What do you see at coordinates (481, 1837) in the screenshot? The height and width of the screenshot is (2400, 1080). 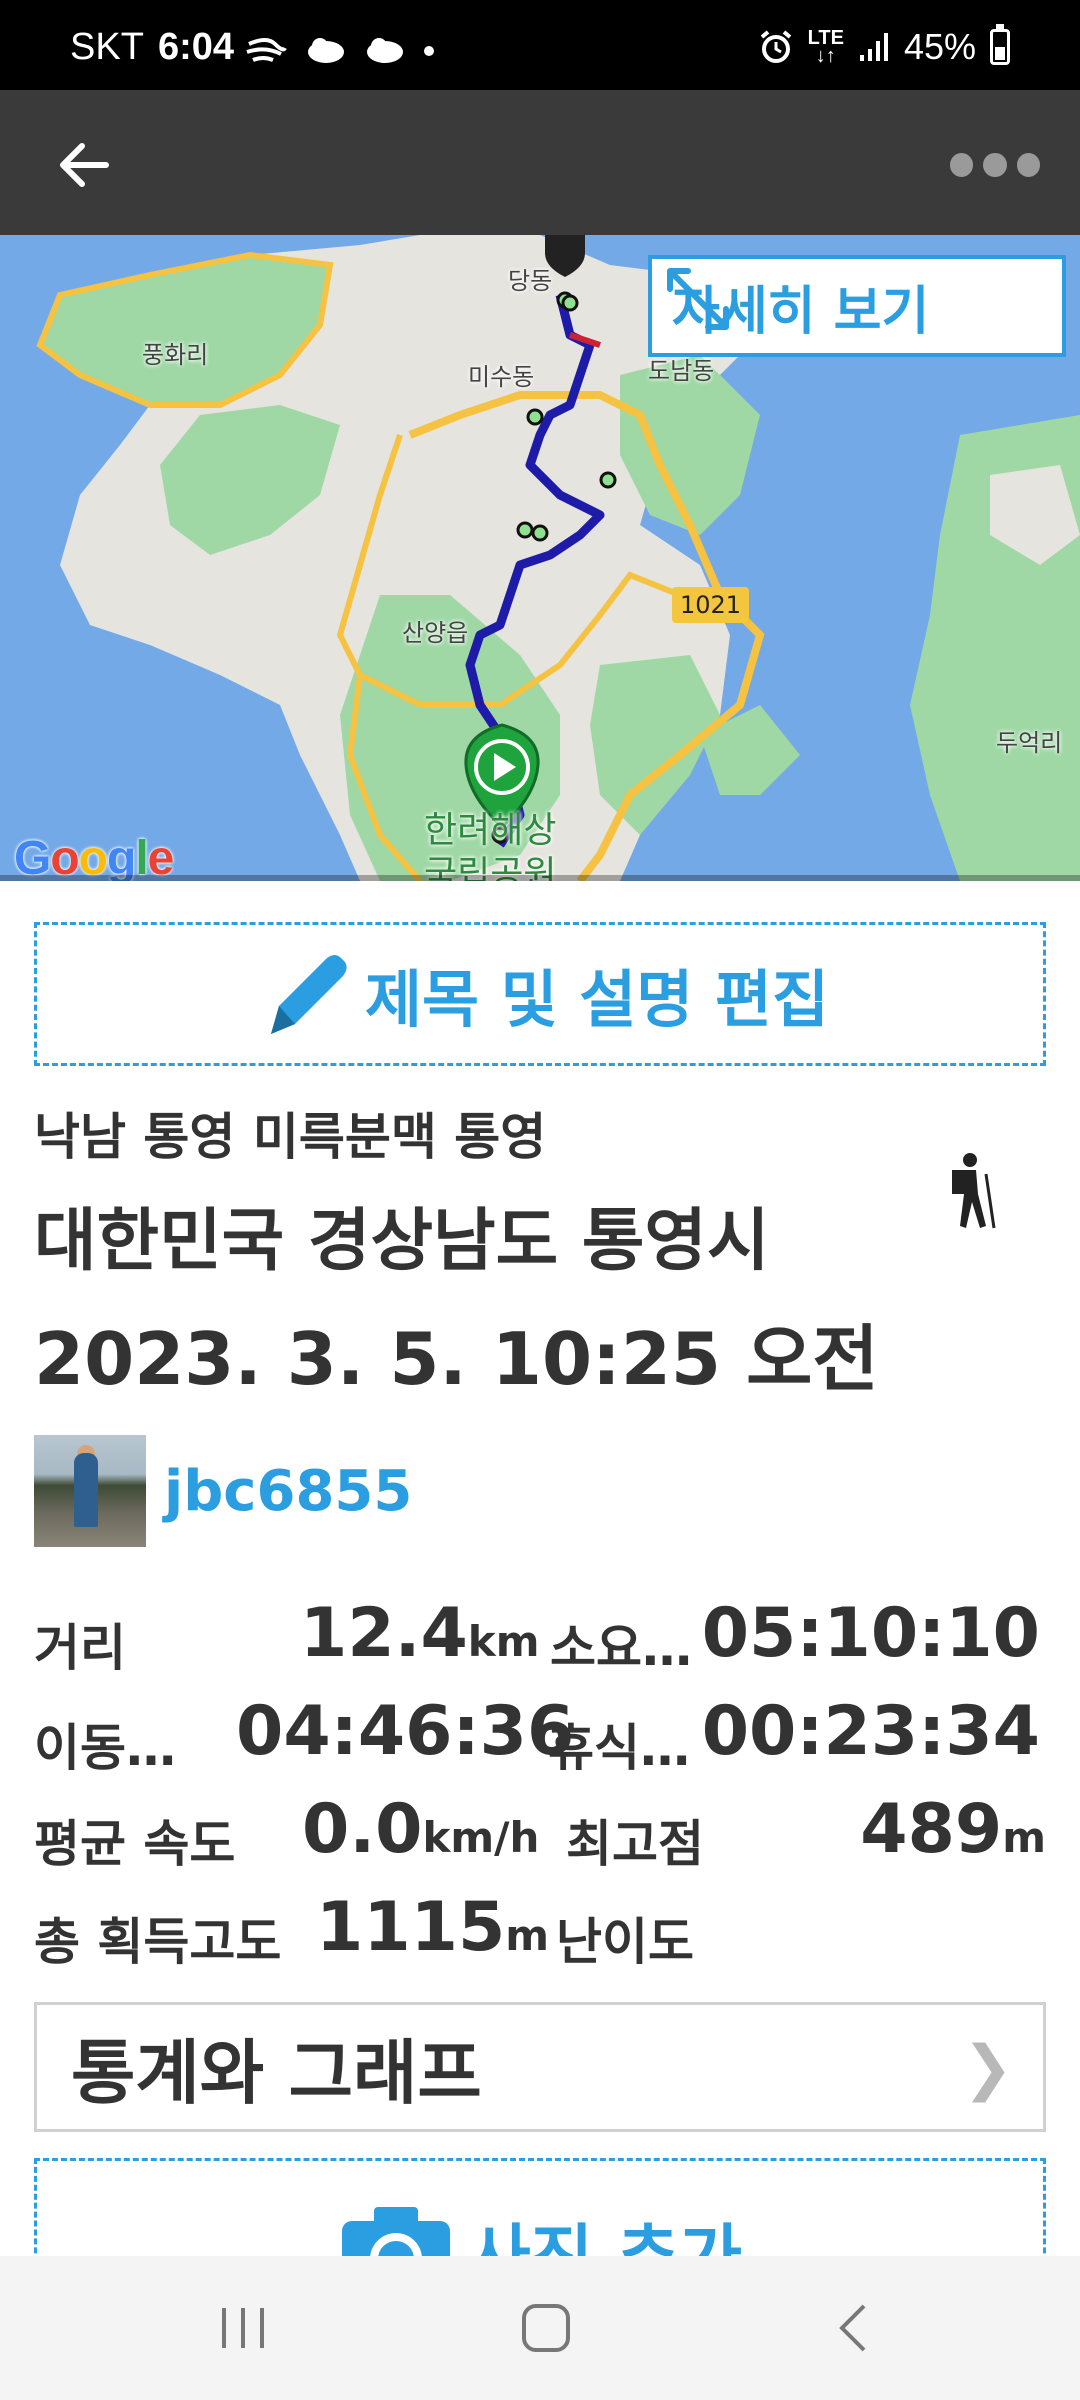 I see `avg-speed-unit: km/h` at bounding box center [481, 1837].